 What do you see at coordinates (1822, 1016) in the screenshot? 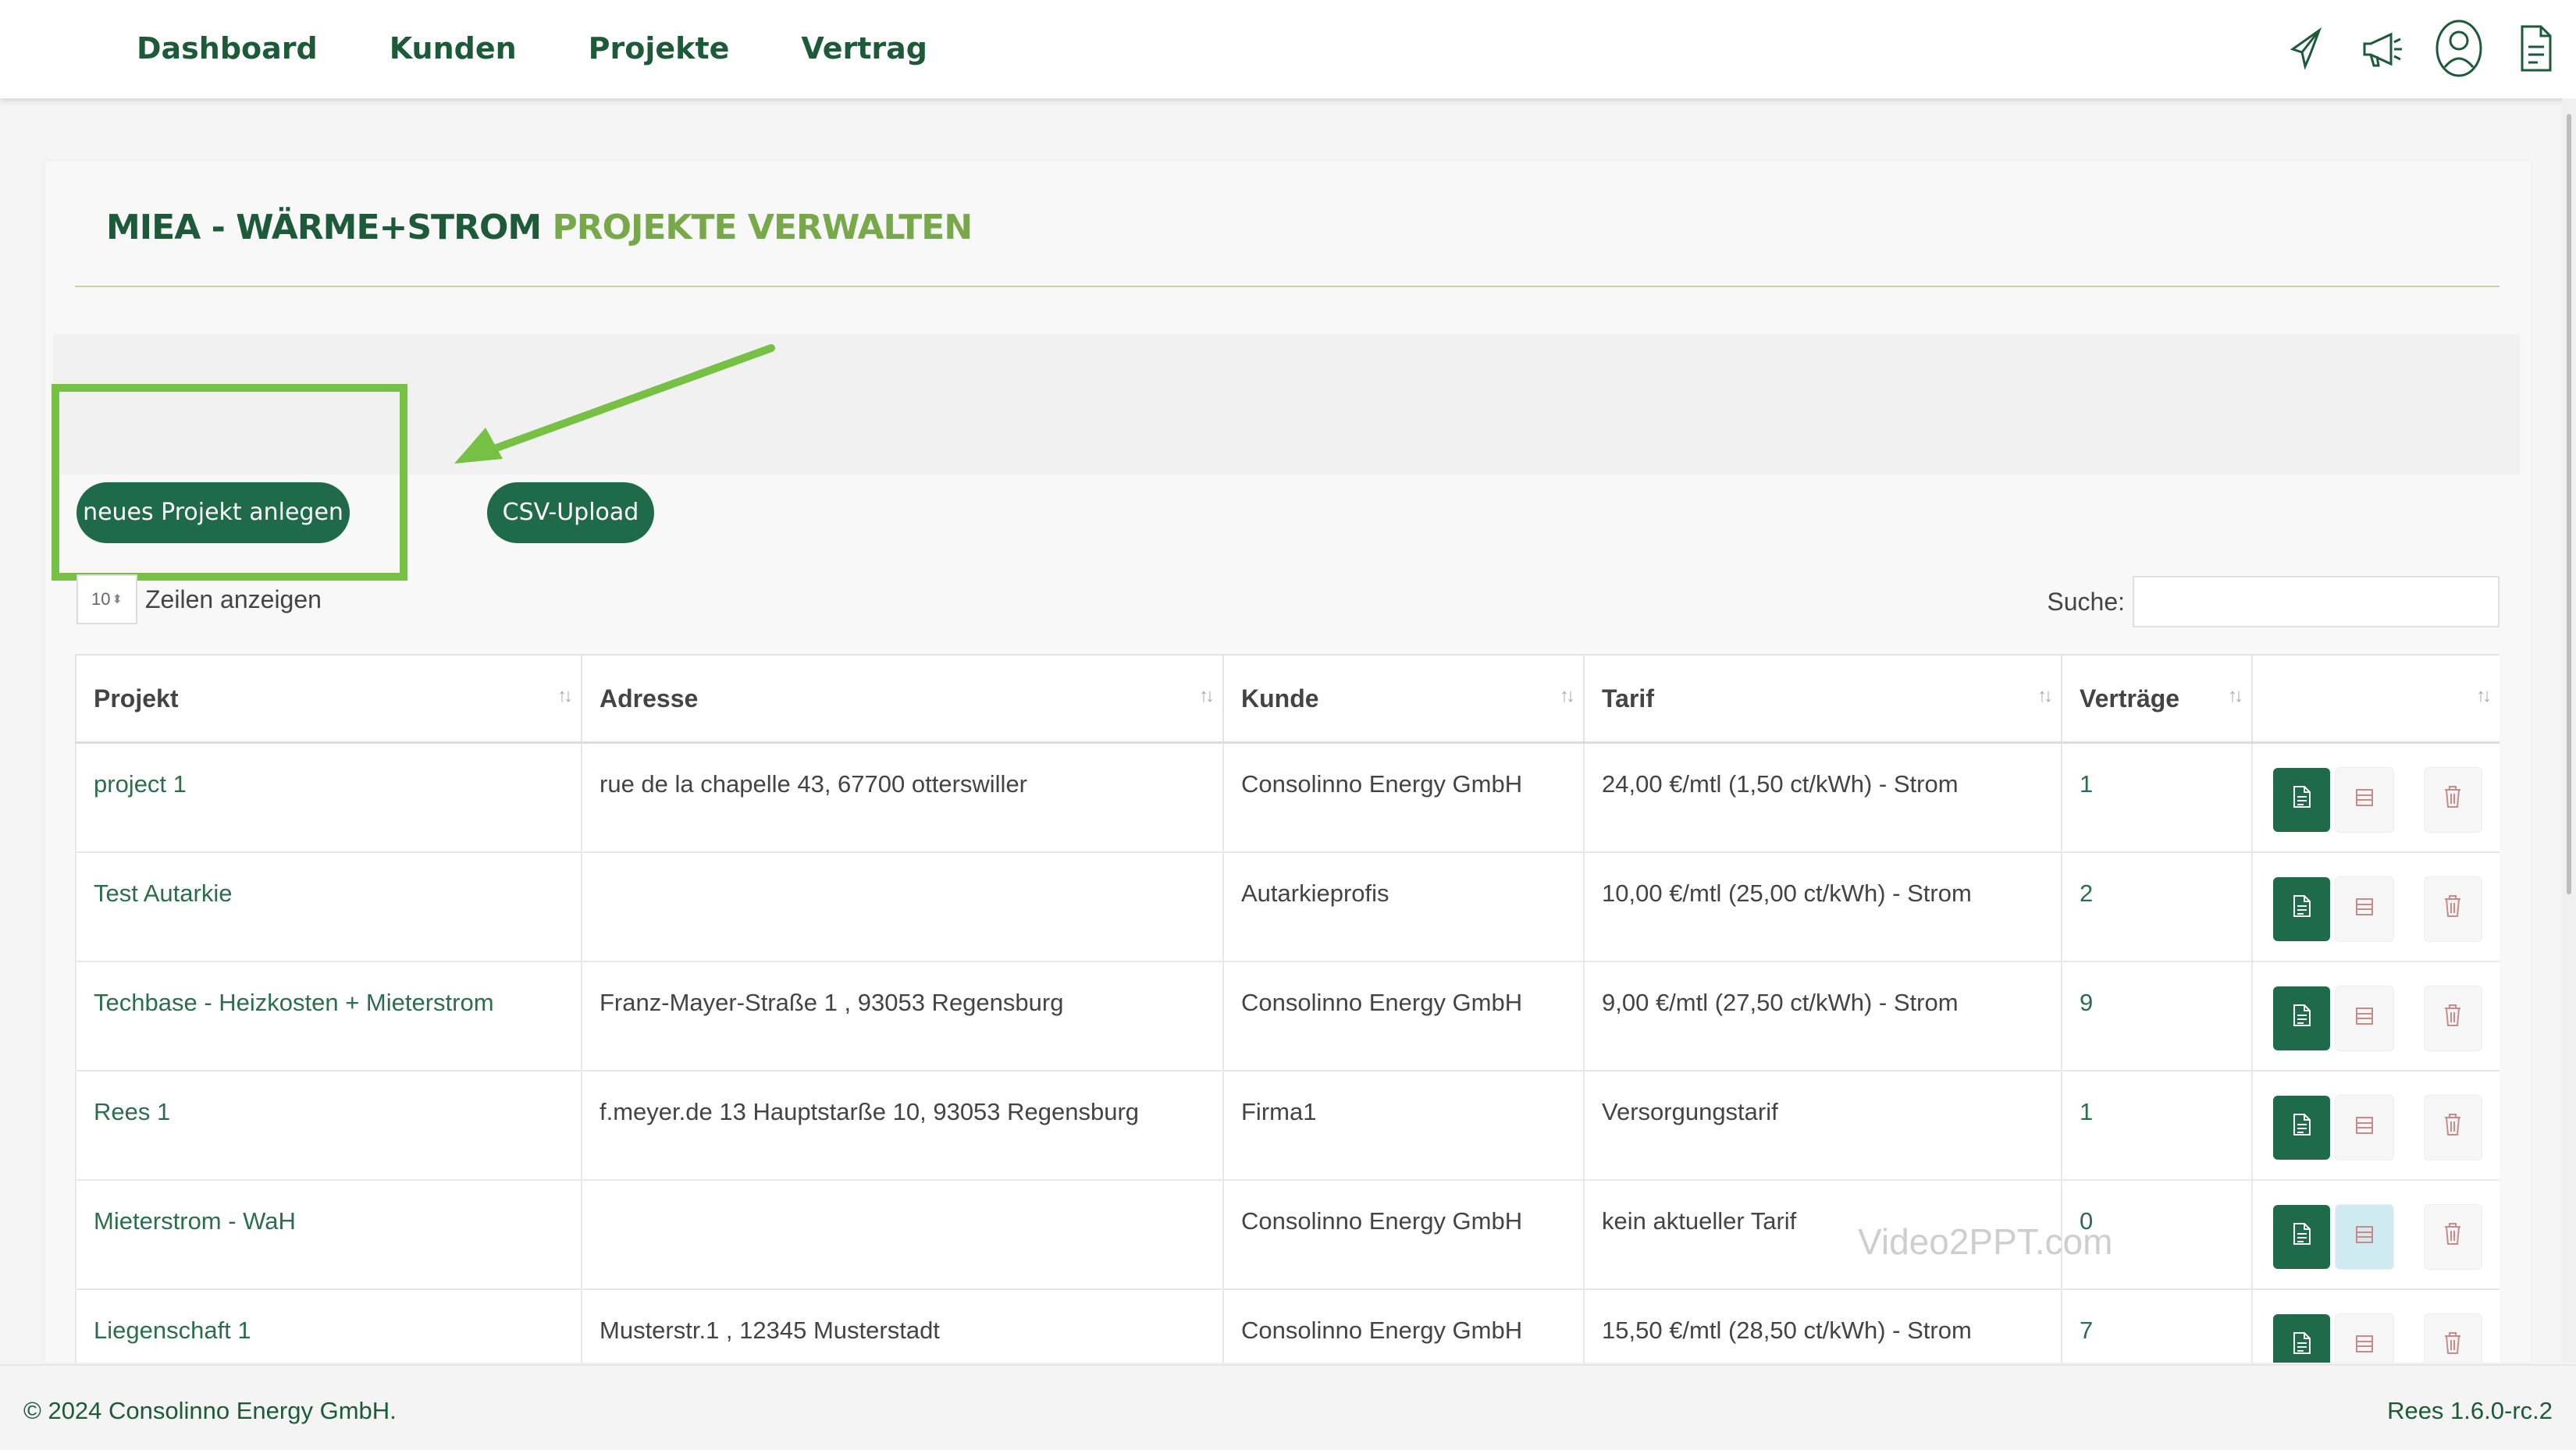
I see `project-tariff: 9,00 €/mtl (27,50 ct/kWh) - Strom` at bounding box center [1822, 1016].